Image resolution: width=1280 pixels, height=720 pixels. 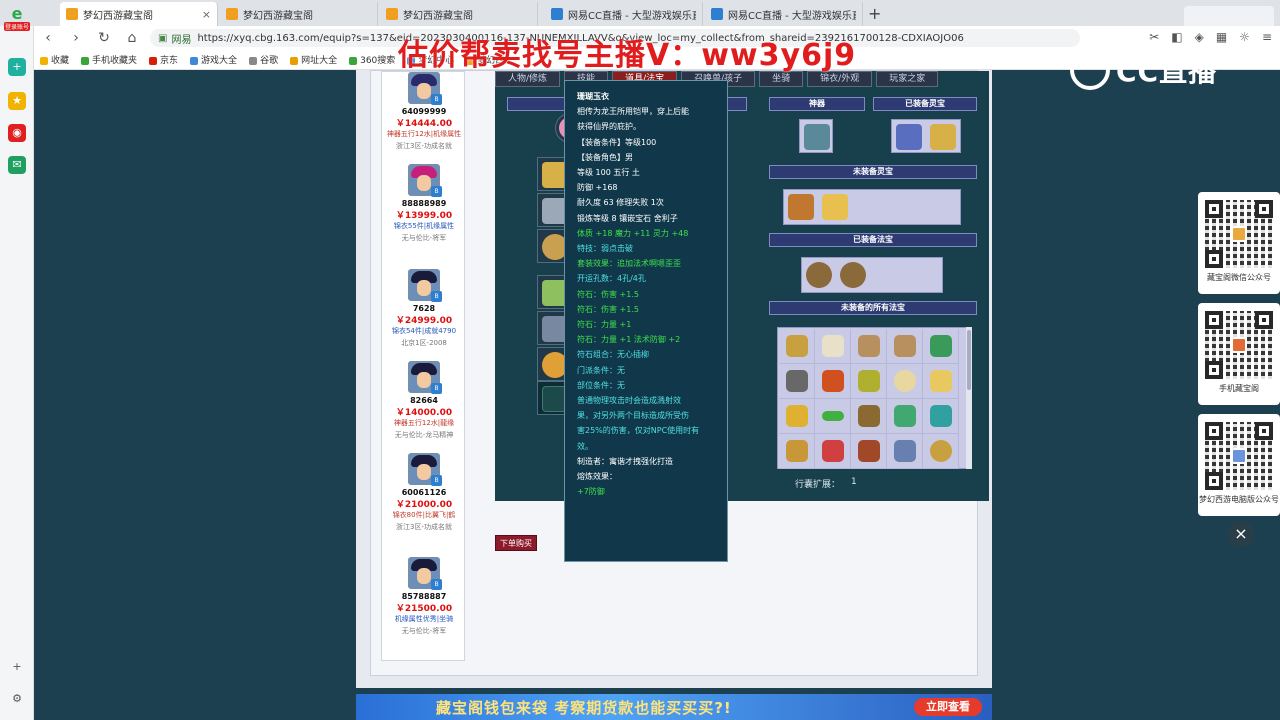 I want to click on weibo-icon: ◉, so click(x=17, y=133).